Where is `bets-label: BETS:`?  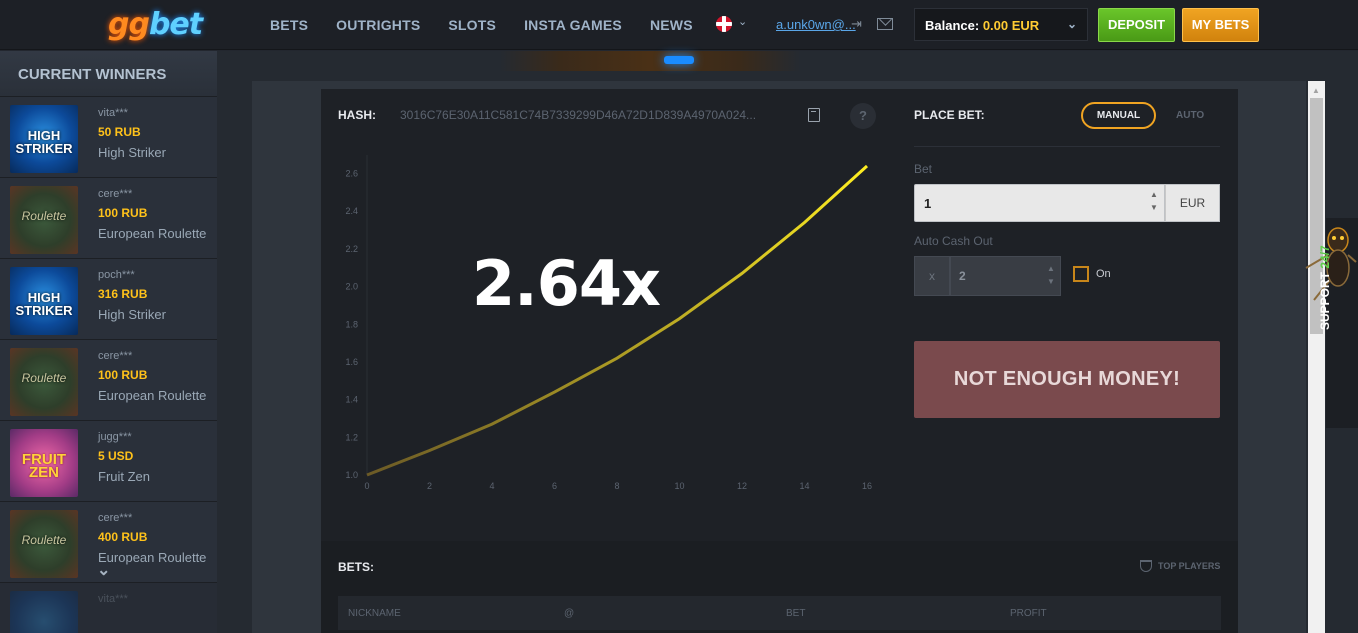 bets-label: BETS: is located at coordinates (356, 567).